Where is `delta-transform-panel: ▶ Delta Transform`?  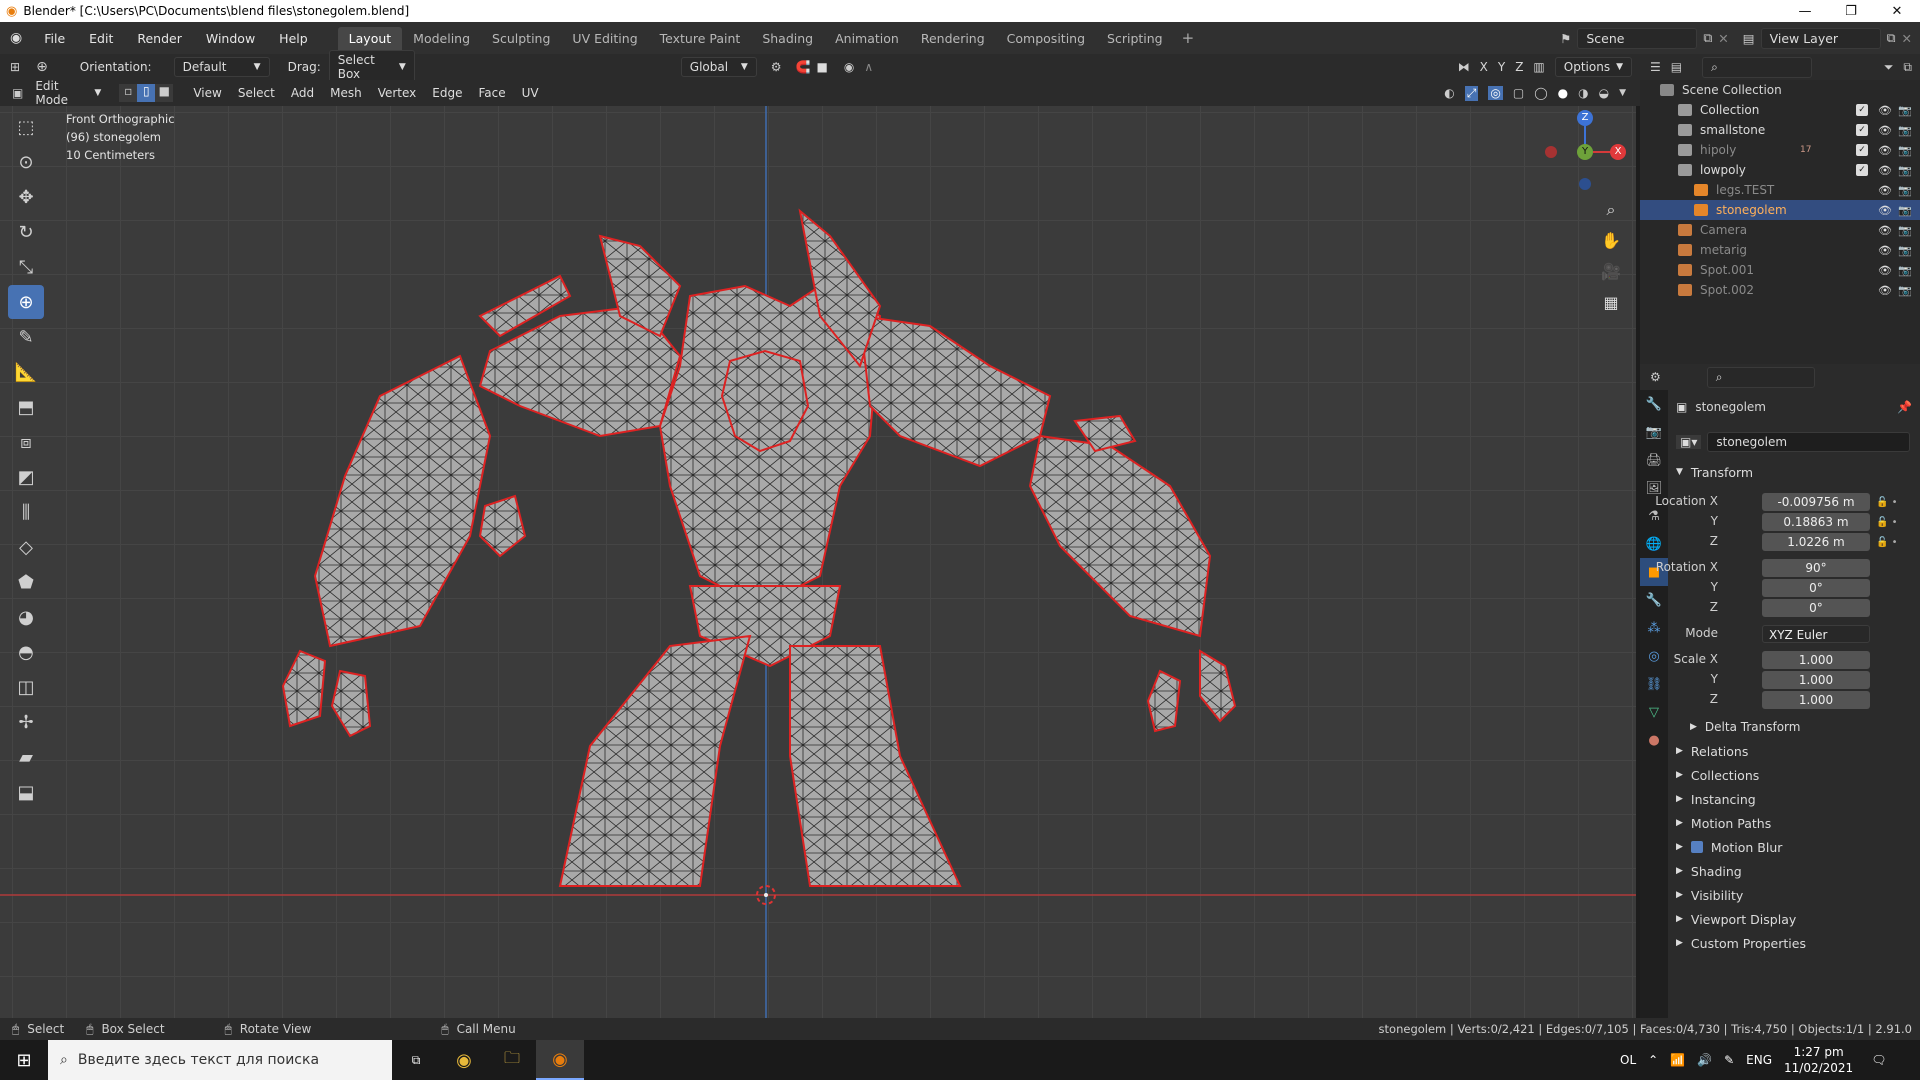 delta-transform-panel: ▶ Delta Transform is located at coordinates (1805, 727).